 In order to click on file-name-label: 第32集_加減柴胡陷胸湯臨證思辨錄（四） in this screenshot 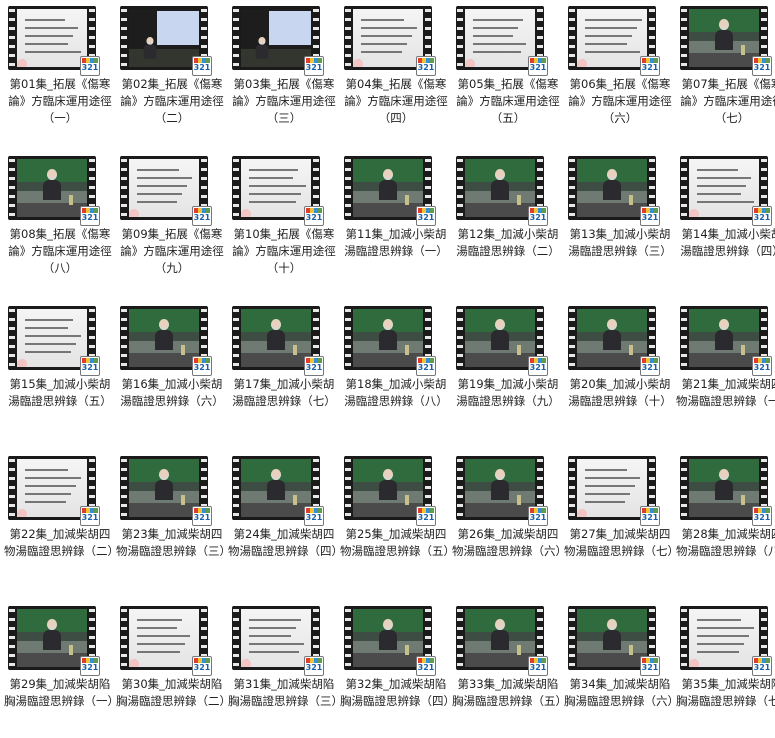, I will do `click(397, 692)`.